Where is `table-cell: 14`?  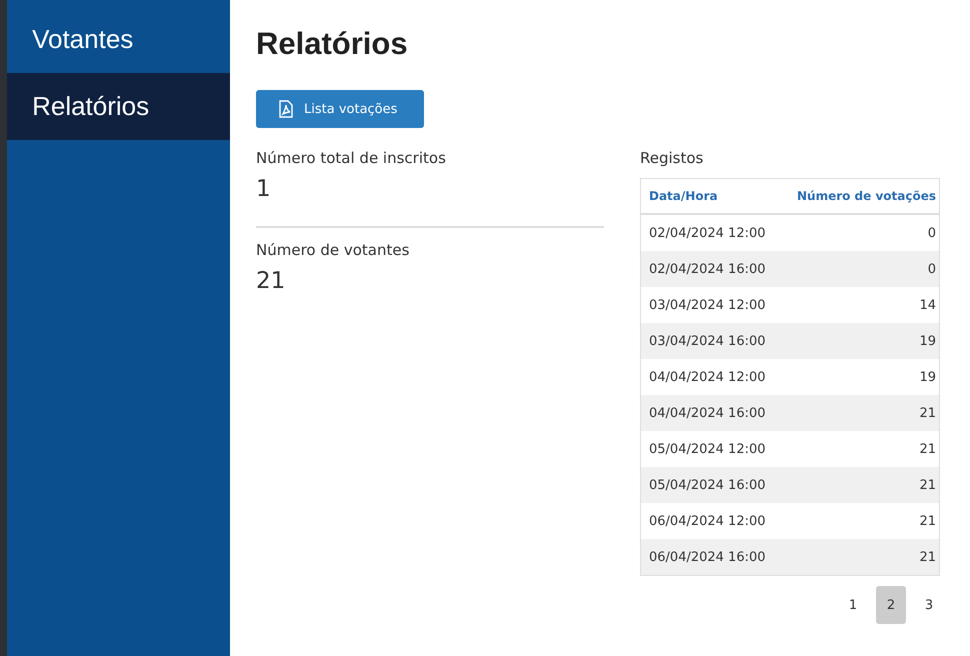 table-cell: 14 is located at coordinates (860, 305).